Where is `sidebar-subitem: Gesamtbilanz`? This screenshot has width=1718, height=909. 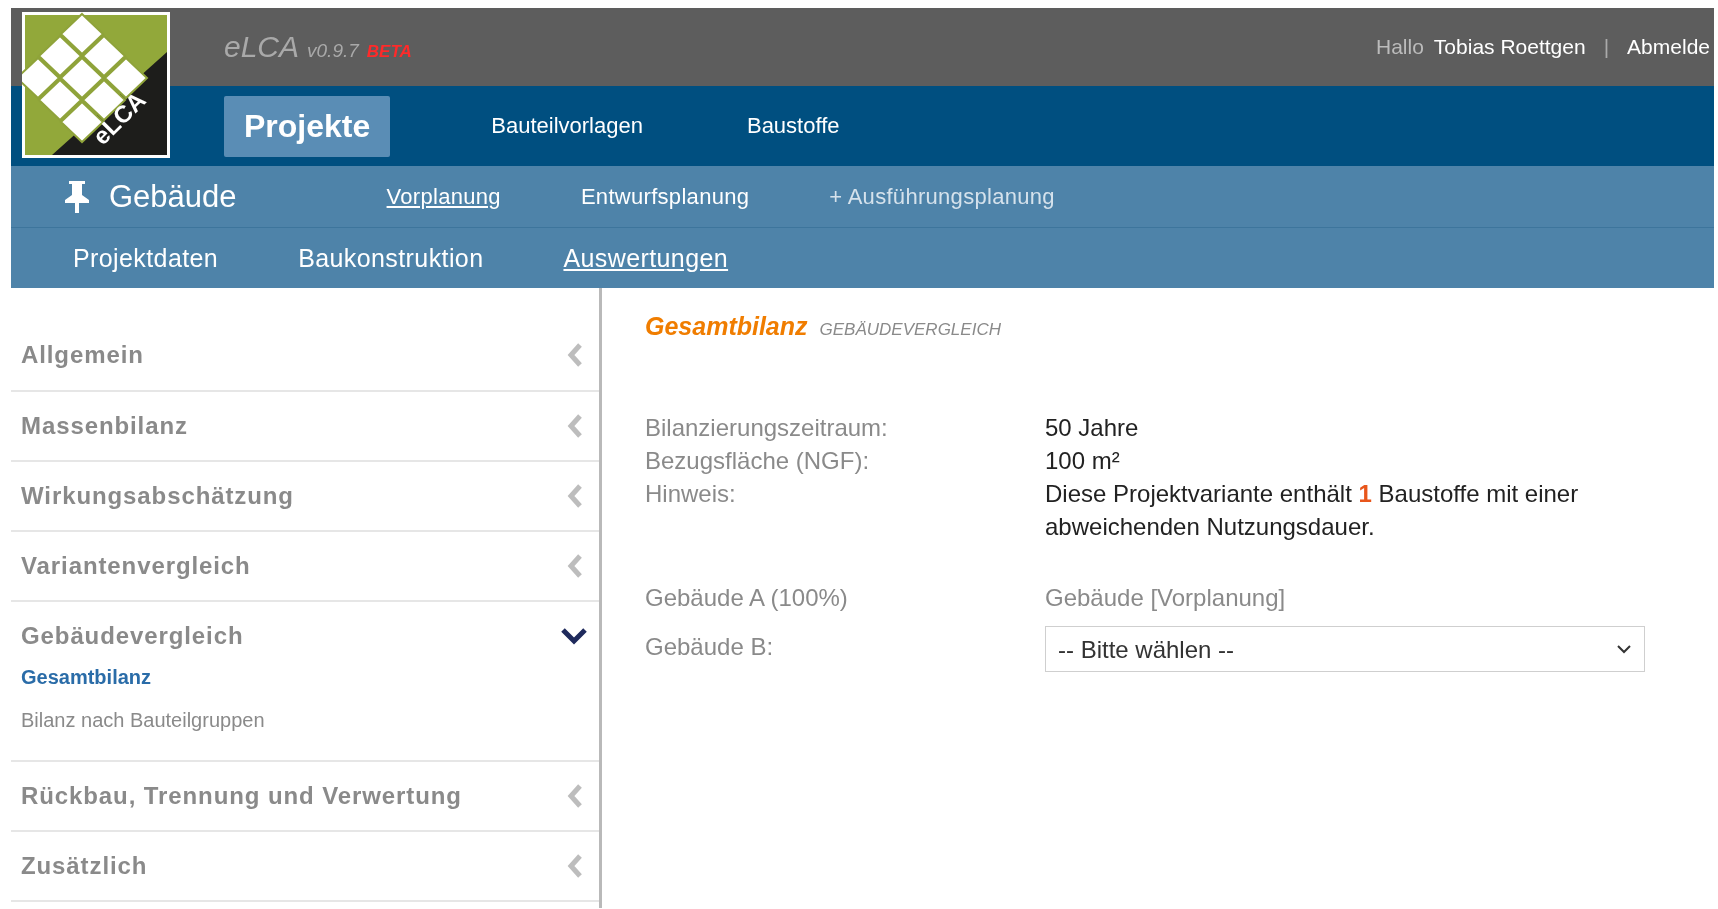
sidebar-subitem: Gesamtbilanz is located at coordinates (86, 677).